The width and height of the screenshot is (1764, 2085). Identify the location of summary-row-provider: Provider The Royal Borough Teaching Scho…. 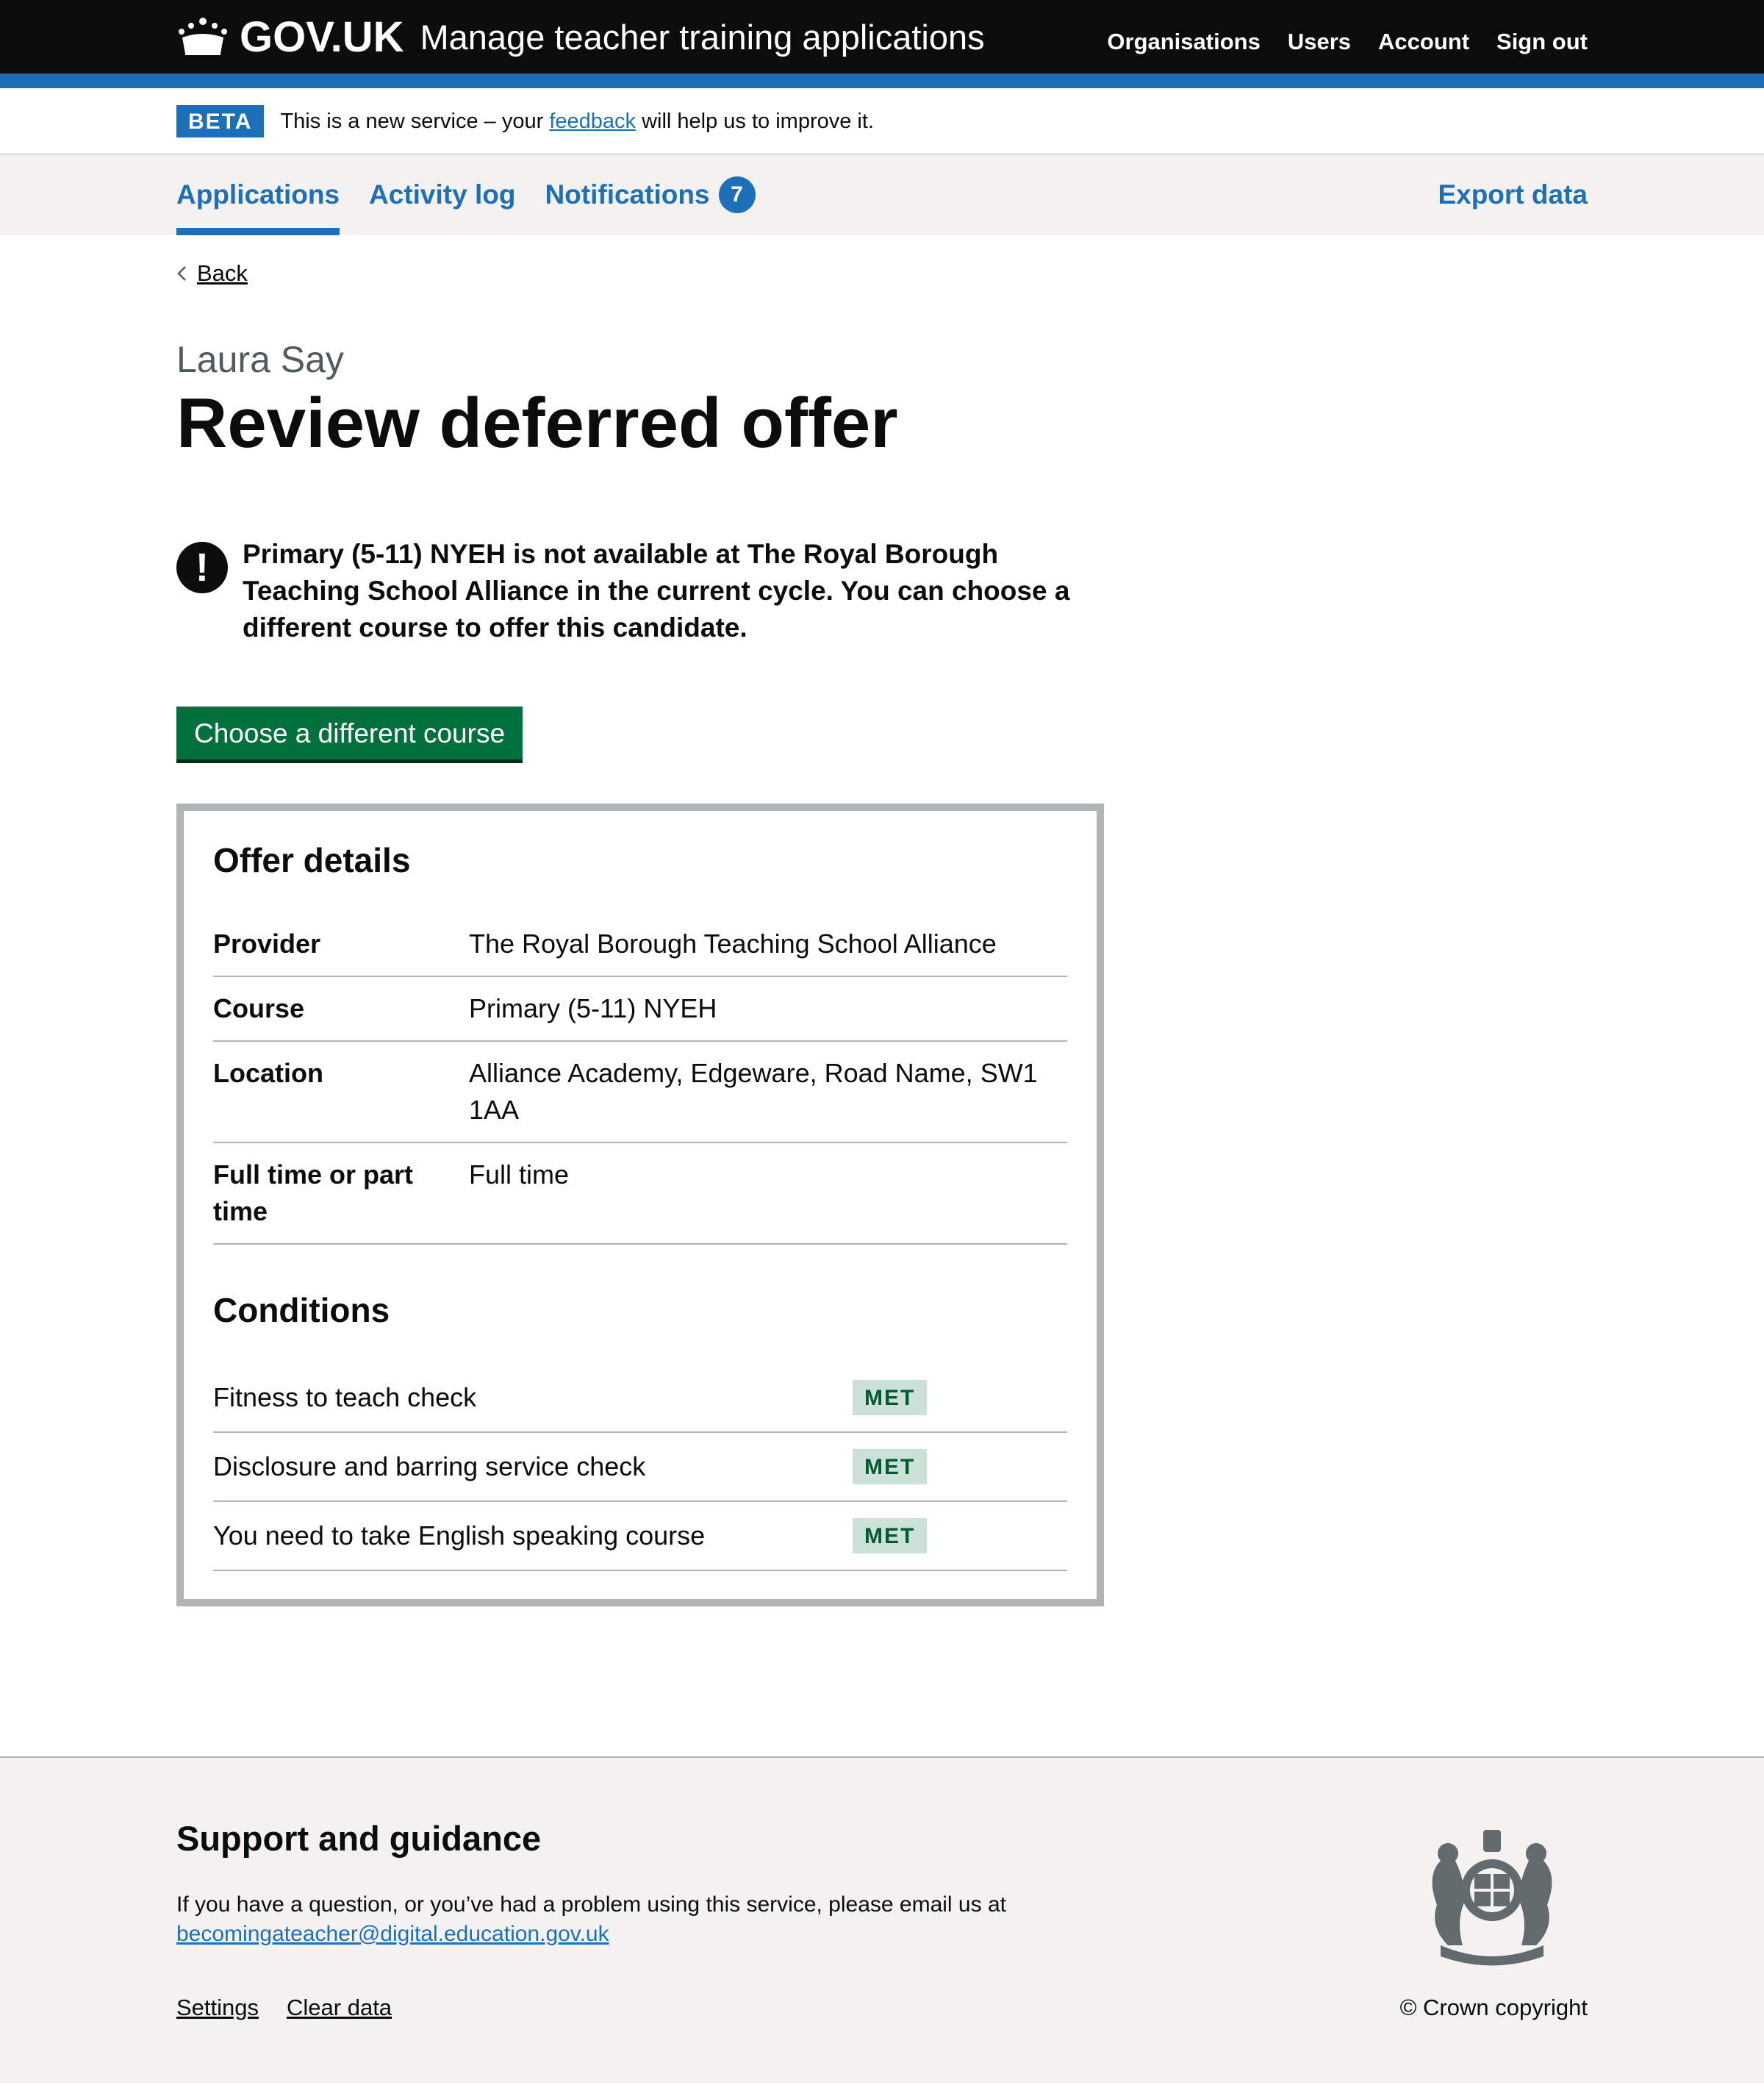
(640, 945).